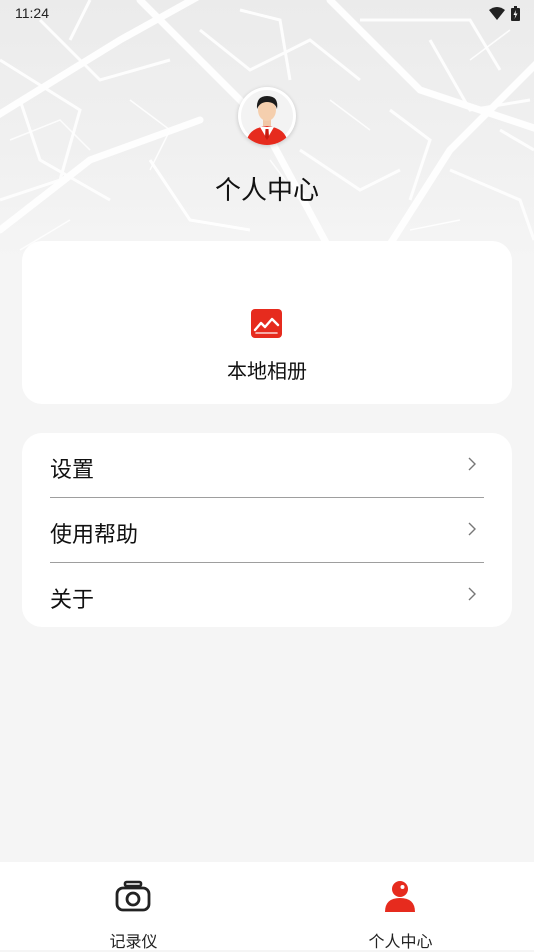 This screenshot has width=534, height=952. Describe the element at coordinates (497, 13) in the screenshot. I see `wifi-icon` at that location.